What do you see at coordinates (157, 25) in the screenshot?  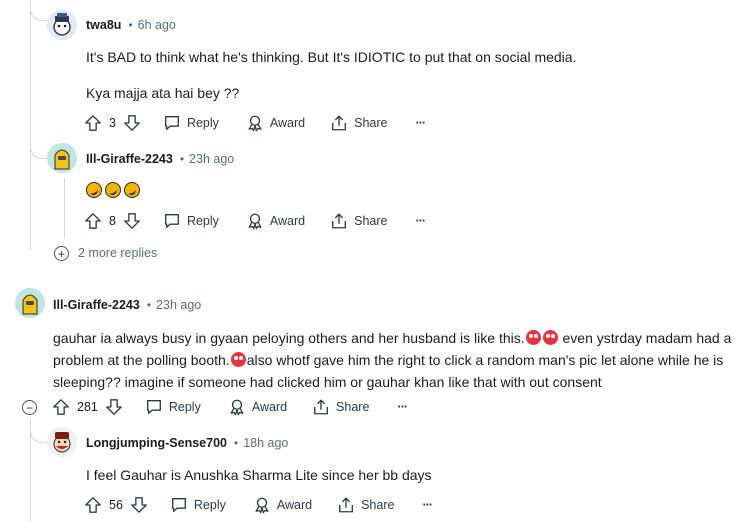 I see `comment-timestamp: 6h ago` at bounding box center [157, 25].